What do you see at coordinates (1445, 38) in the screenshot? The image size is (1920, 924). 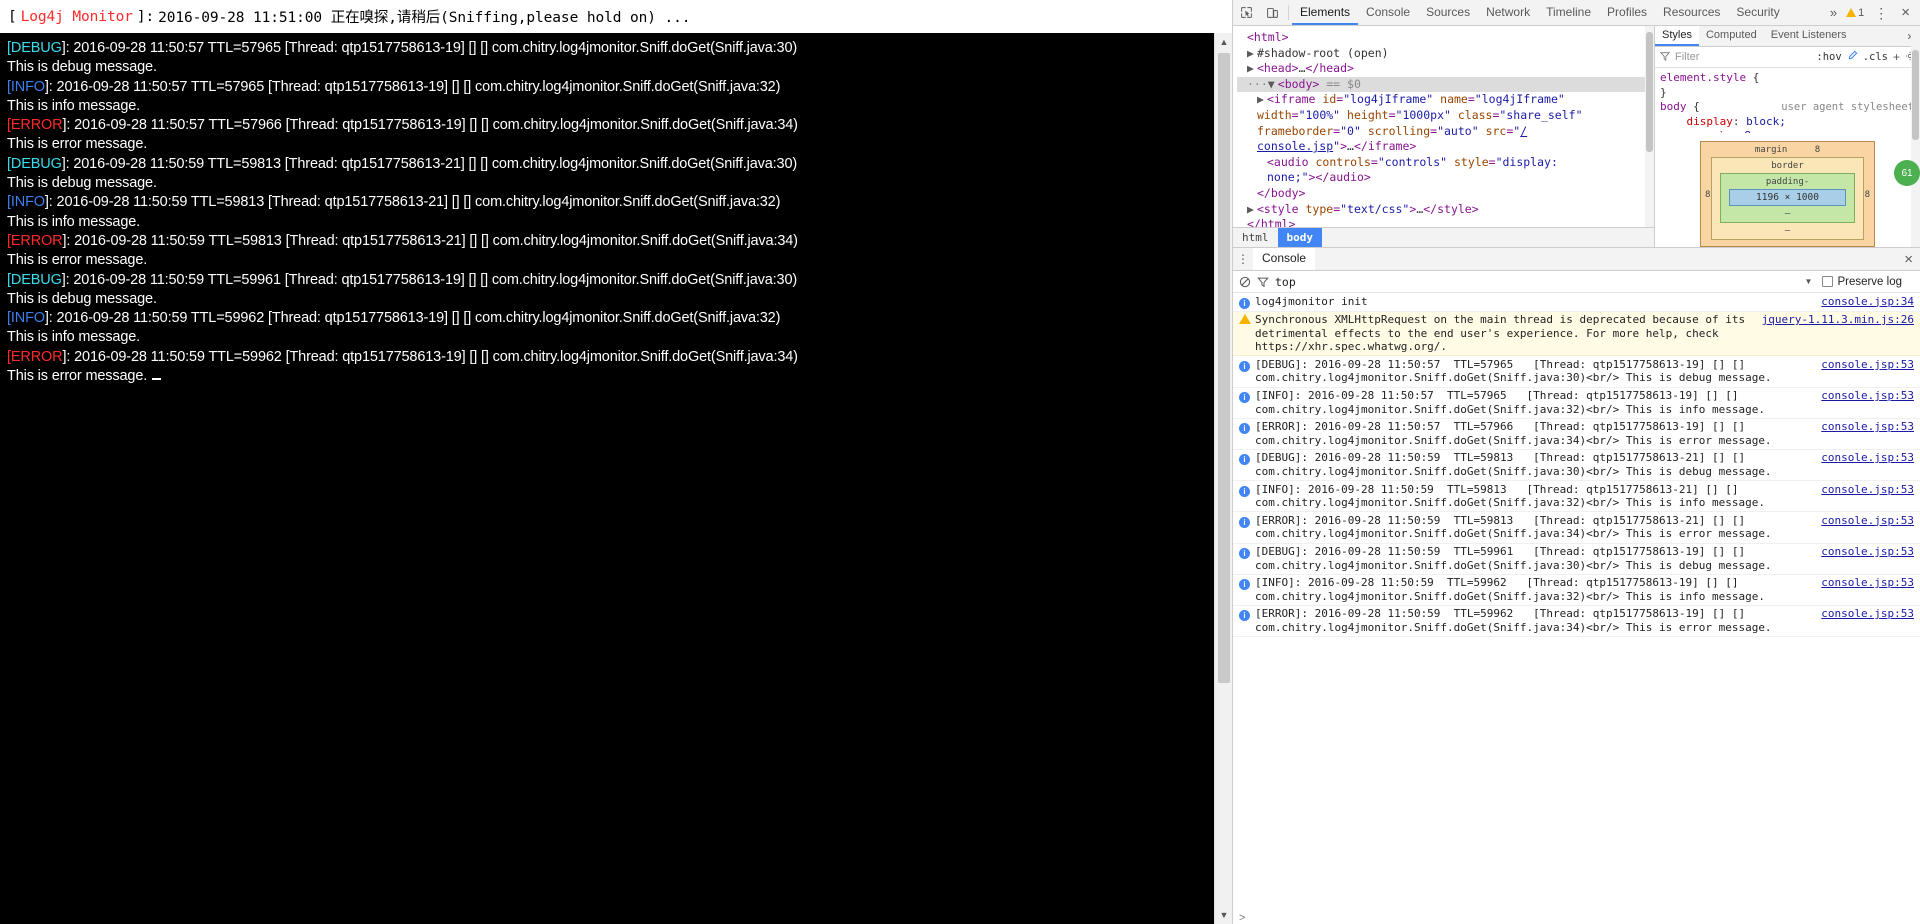 I see `dom-node-line: <html>` at bounding box center [1445, 38].